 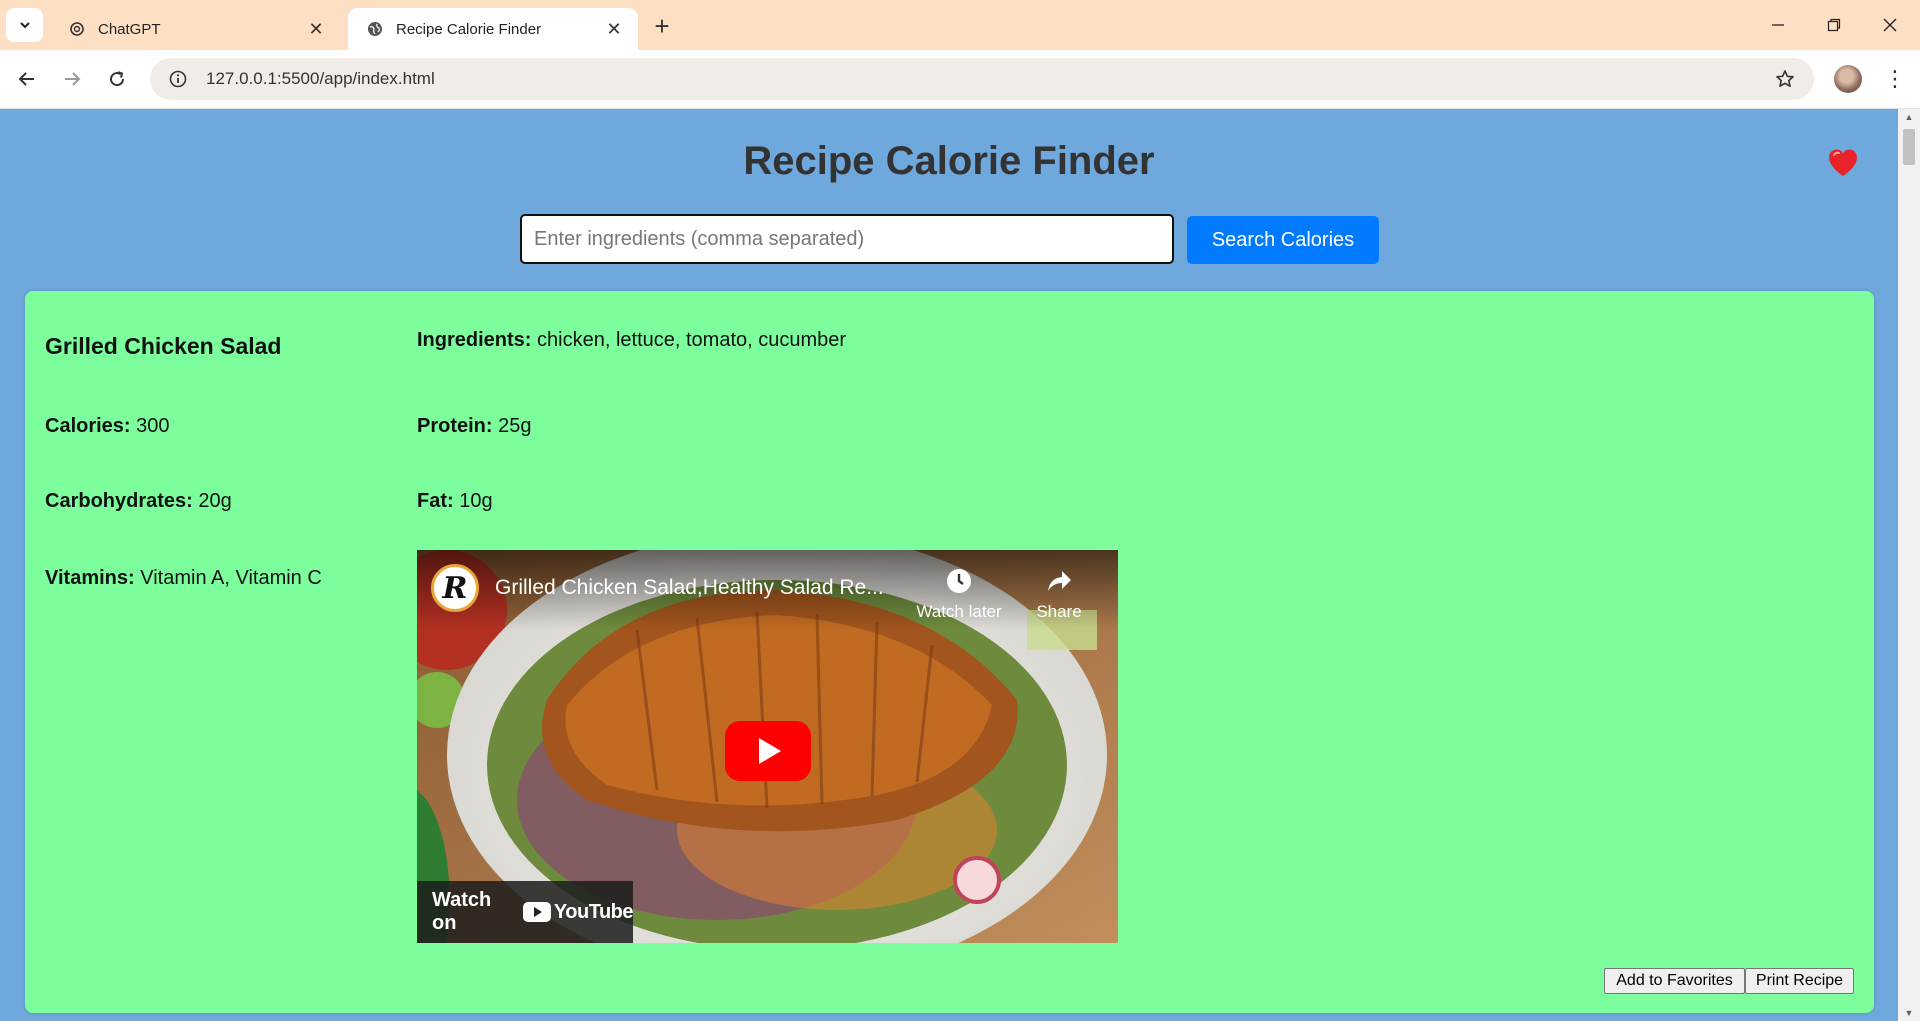 I want to click on page-title: Recipe Calorie Finder, so click(x=949, y=161).